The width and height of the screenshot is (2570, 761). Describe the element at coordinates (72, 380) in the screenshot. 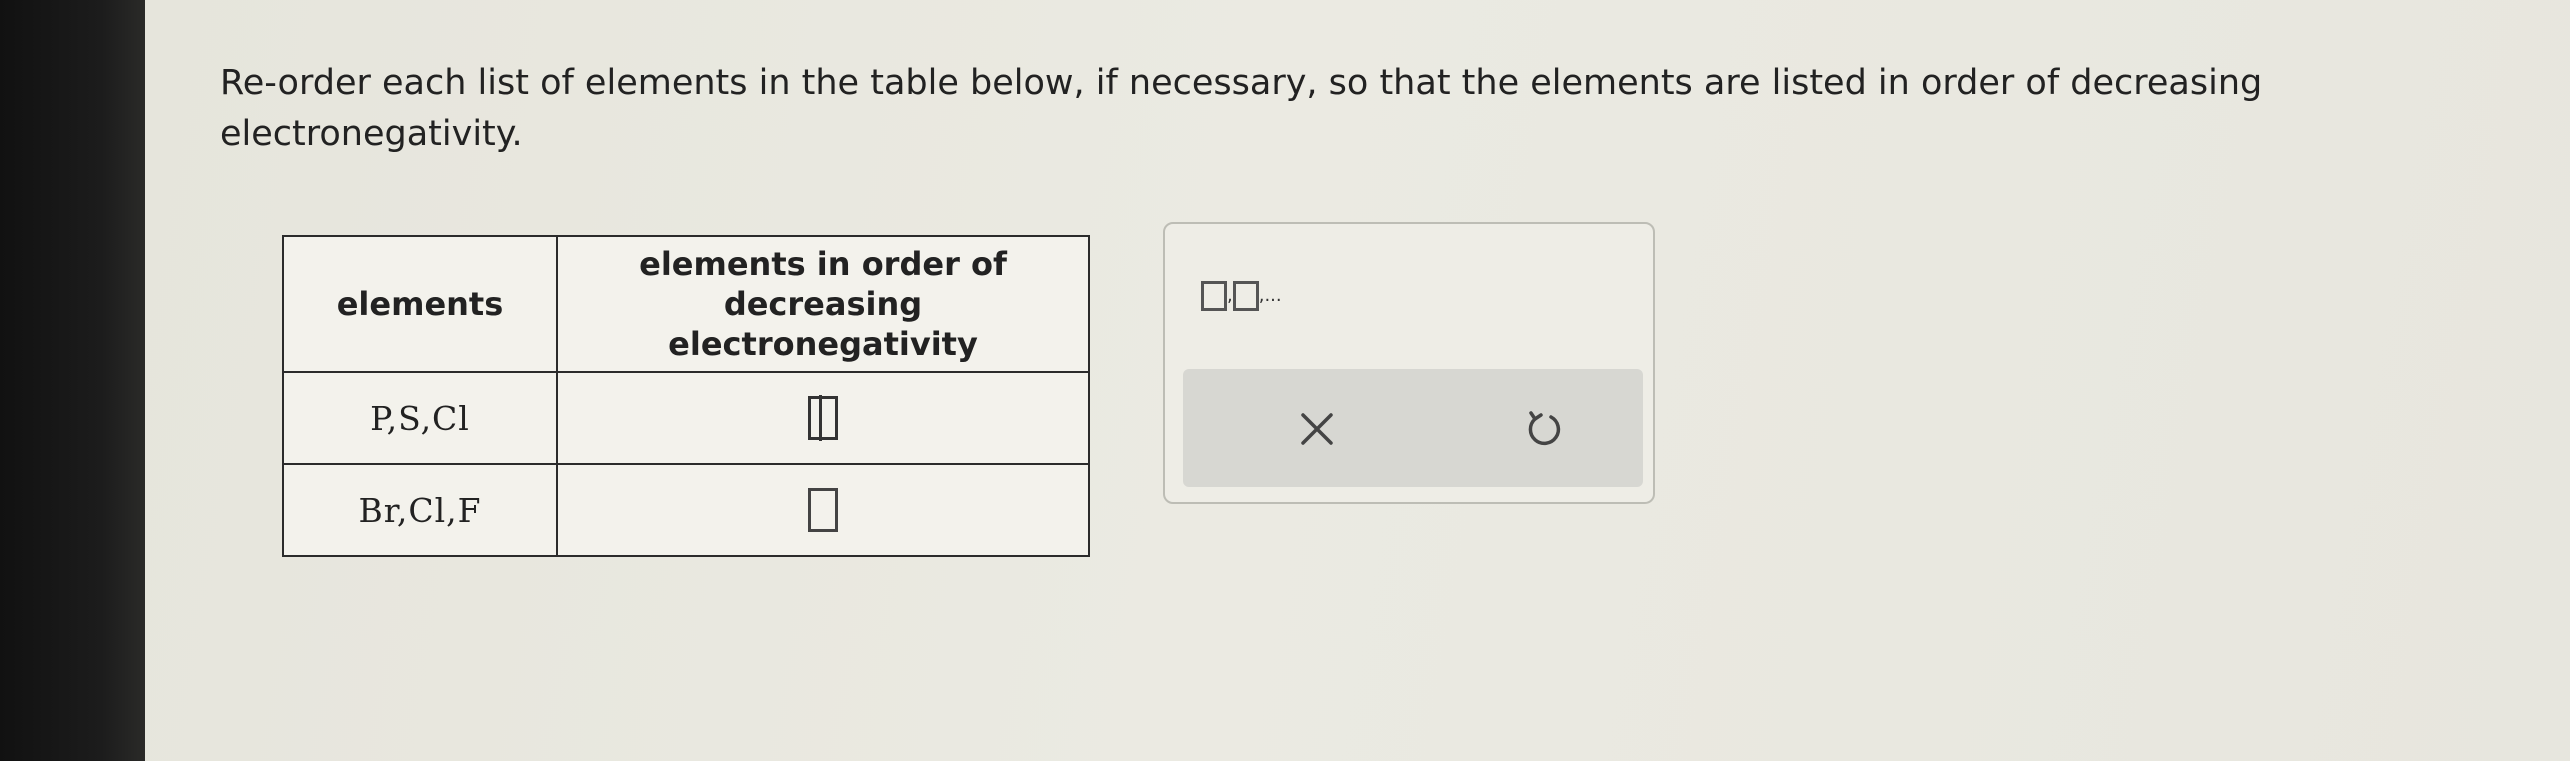

I see `device-bezel` at that location.